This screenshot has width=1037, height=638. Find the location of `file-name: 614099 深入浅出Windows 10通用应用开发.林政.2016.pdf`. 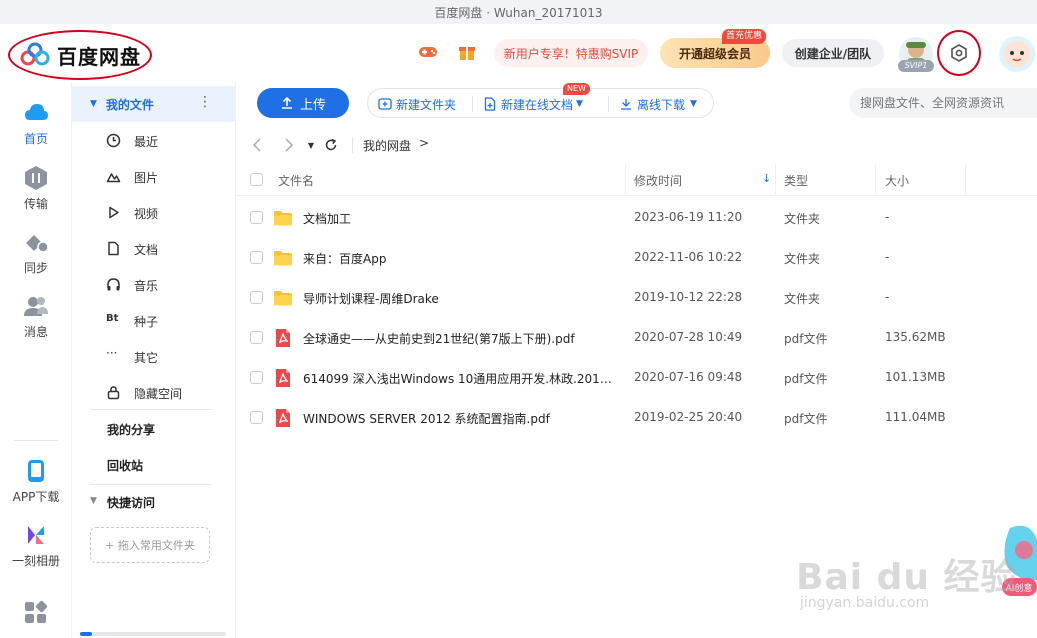

file-name: 614099 深入浅出Windows 10通用应用开发.林政.2016.pdf is located at coordinates (459, 378).